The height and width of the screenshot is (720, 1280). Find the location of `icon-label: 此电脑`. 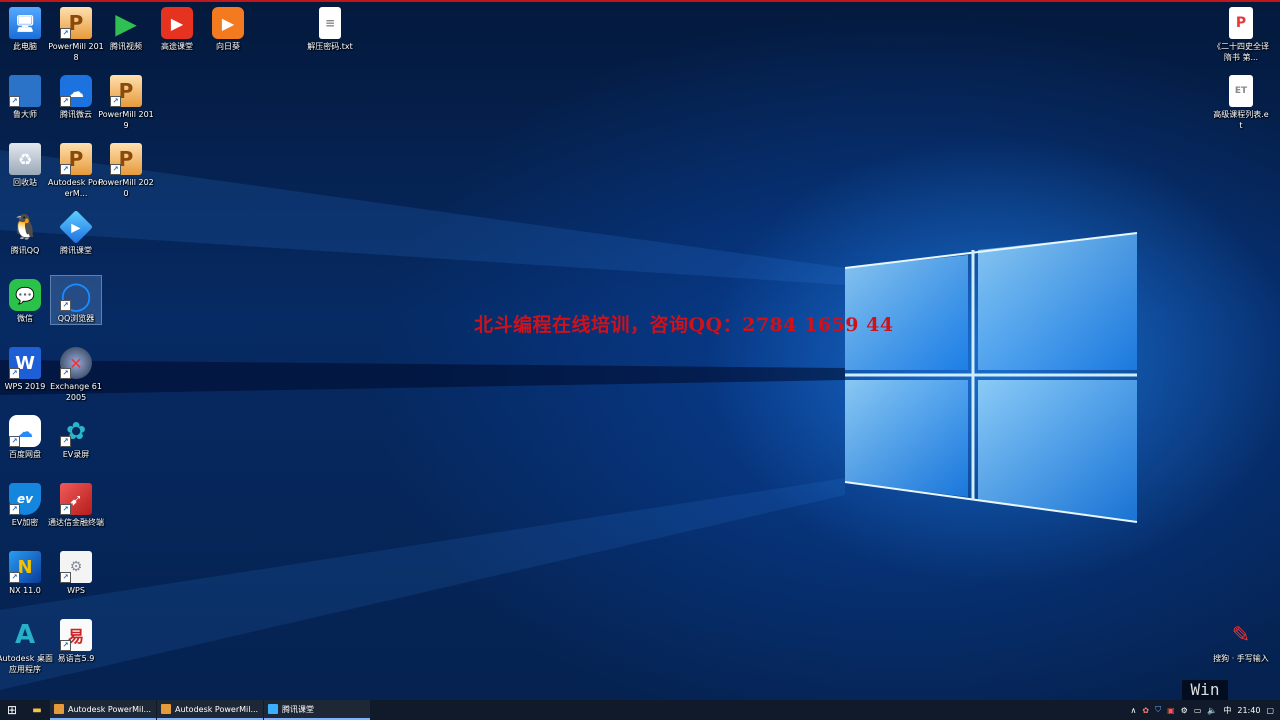

icon-label: 此电脑 is located at coordinates (25, 46).